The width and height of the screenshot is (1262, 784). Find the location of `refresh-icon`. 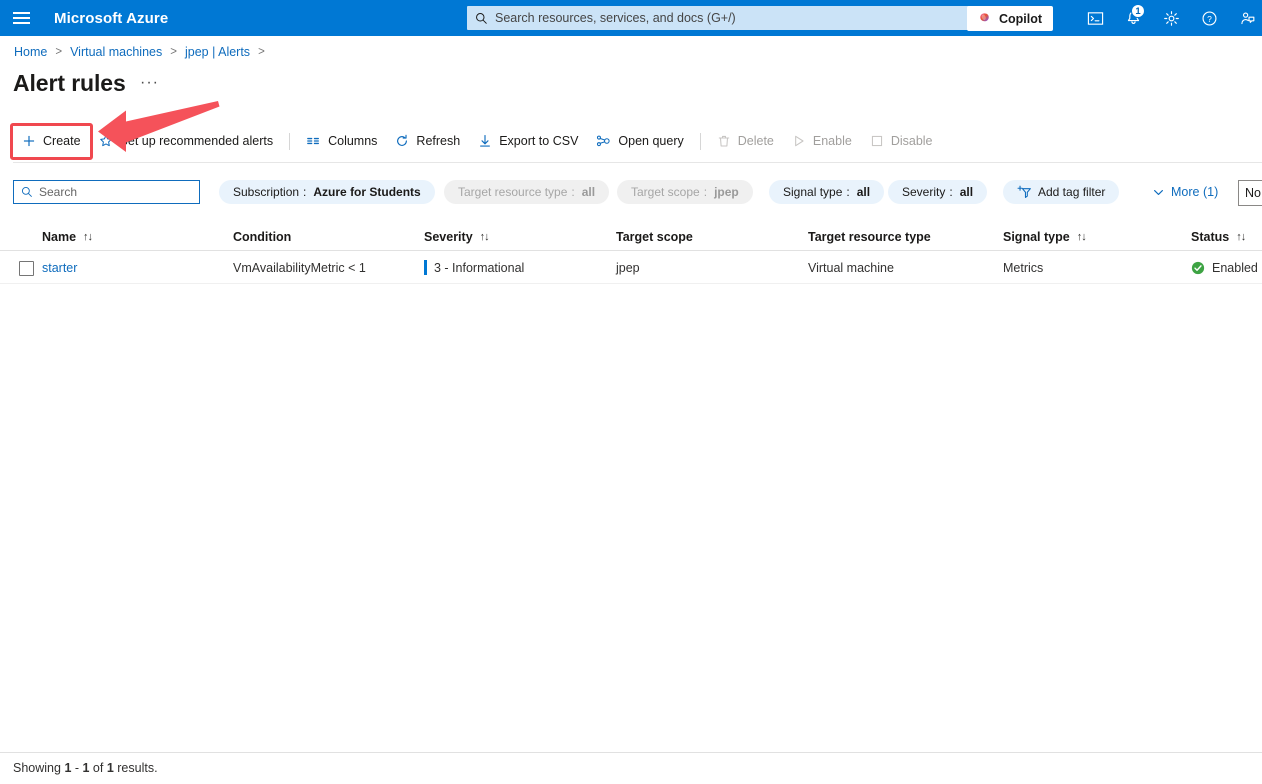

refresh-icon is located at coordinates (402, 140).